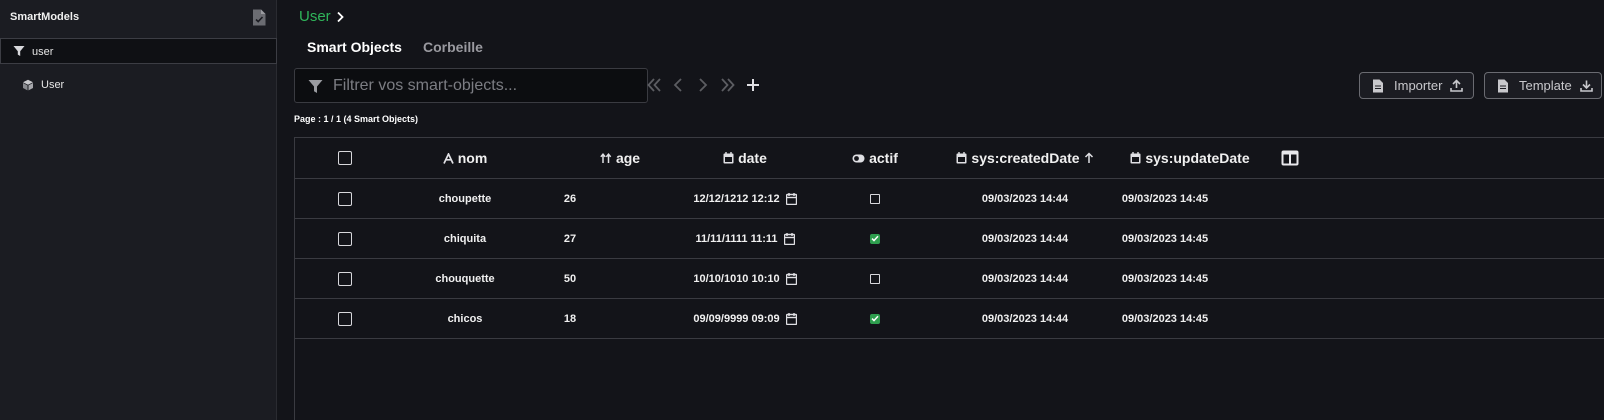 This screenshot has height=420, width=1604. I want to click on column-label: date, so click(752, 158).